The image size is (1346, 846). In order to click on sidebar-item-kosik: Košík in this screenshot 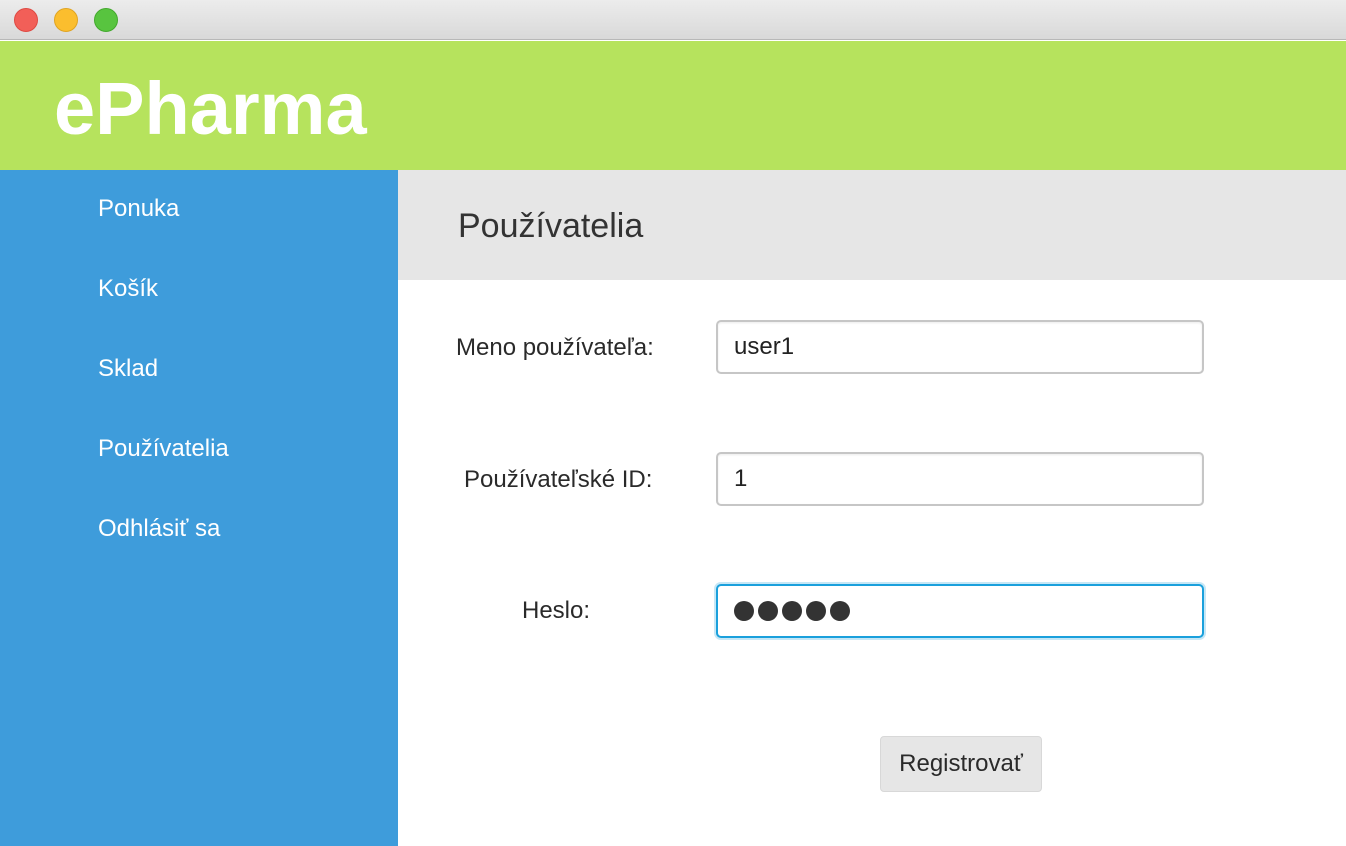, I will do `click(128, 289)`.